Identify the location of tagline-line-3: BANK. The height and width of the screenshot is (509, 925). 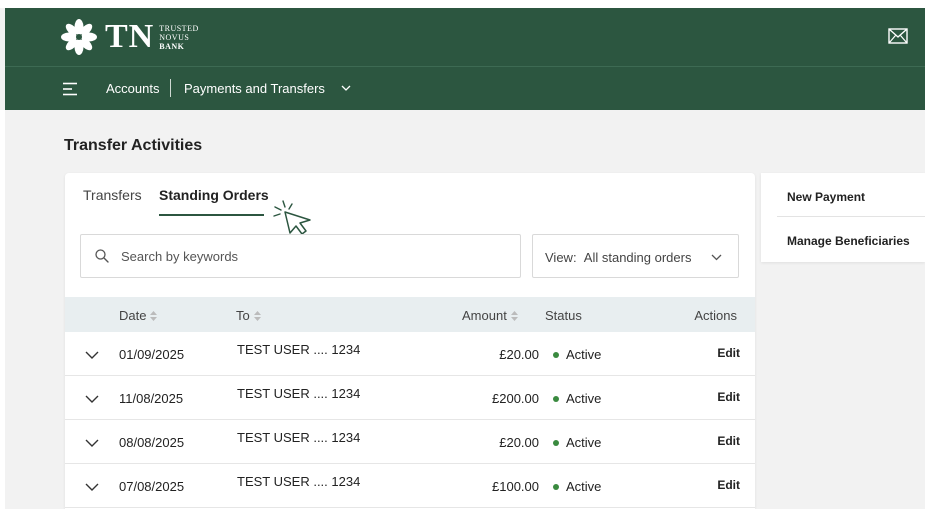
(172, 46).